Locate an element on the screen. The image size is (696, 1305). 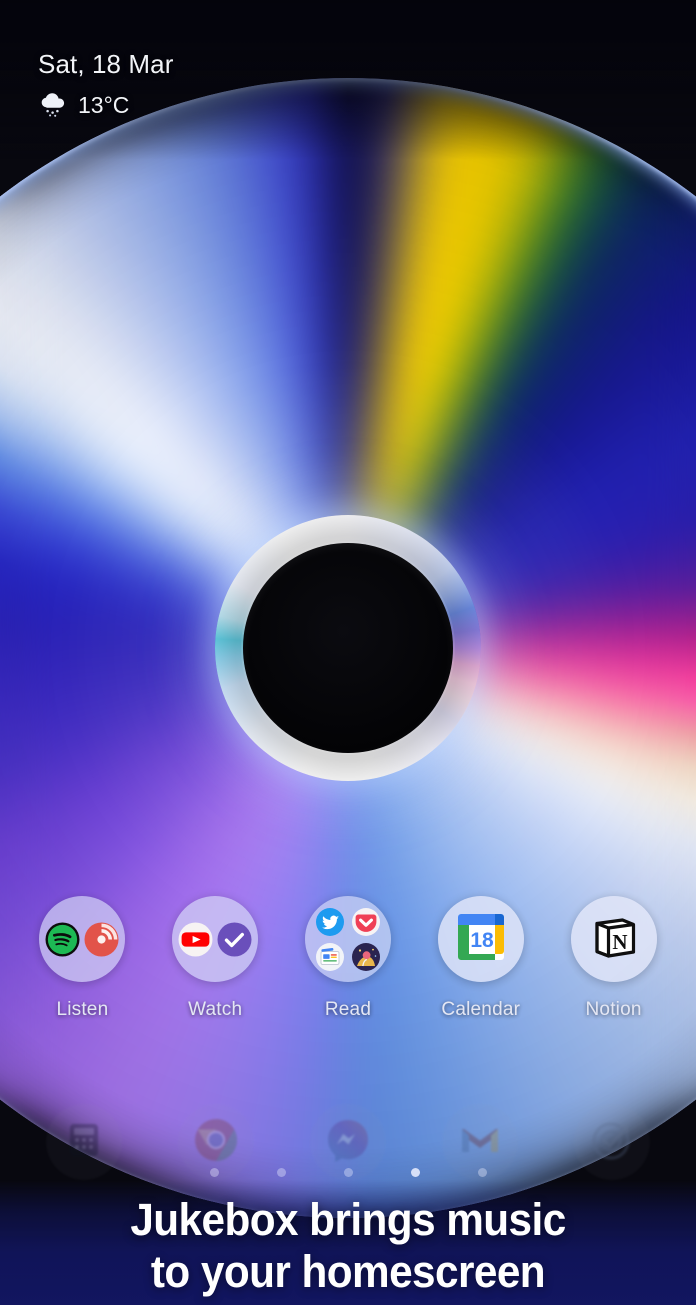
weather-row: 13°C is located at coordinates (106, 105).